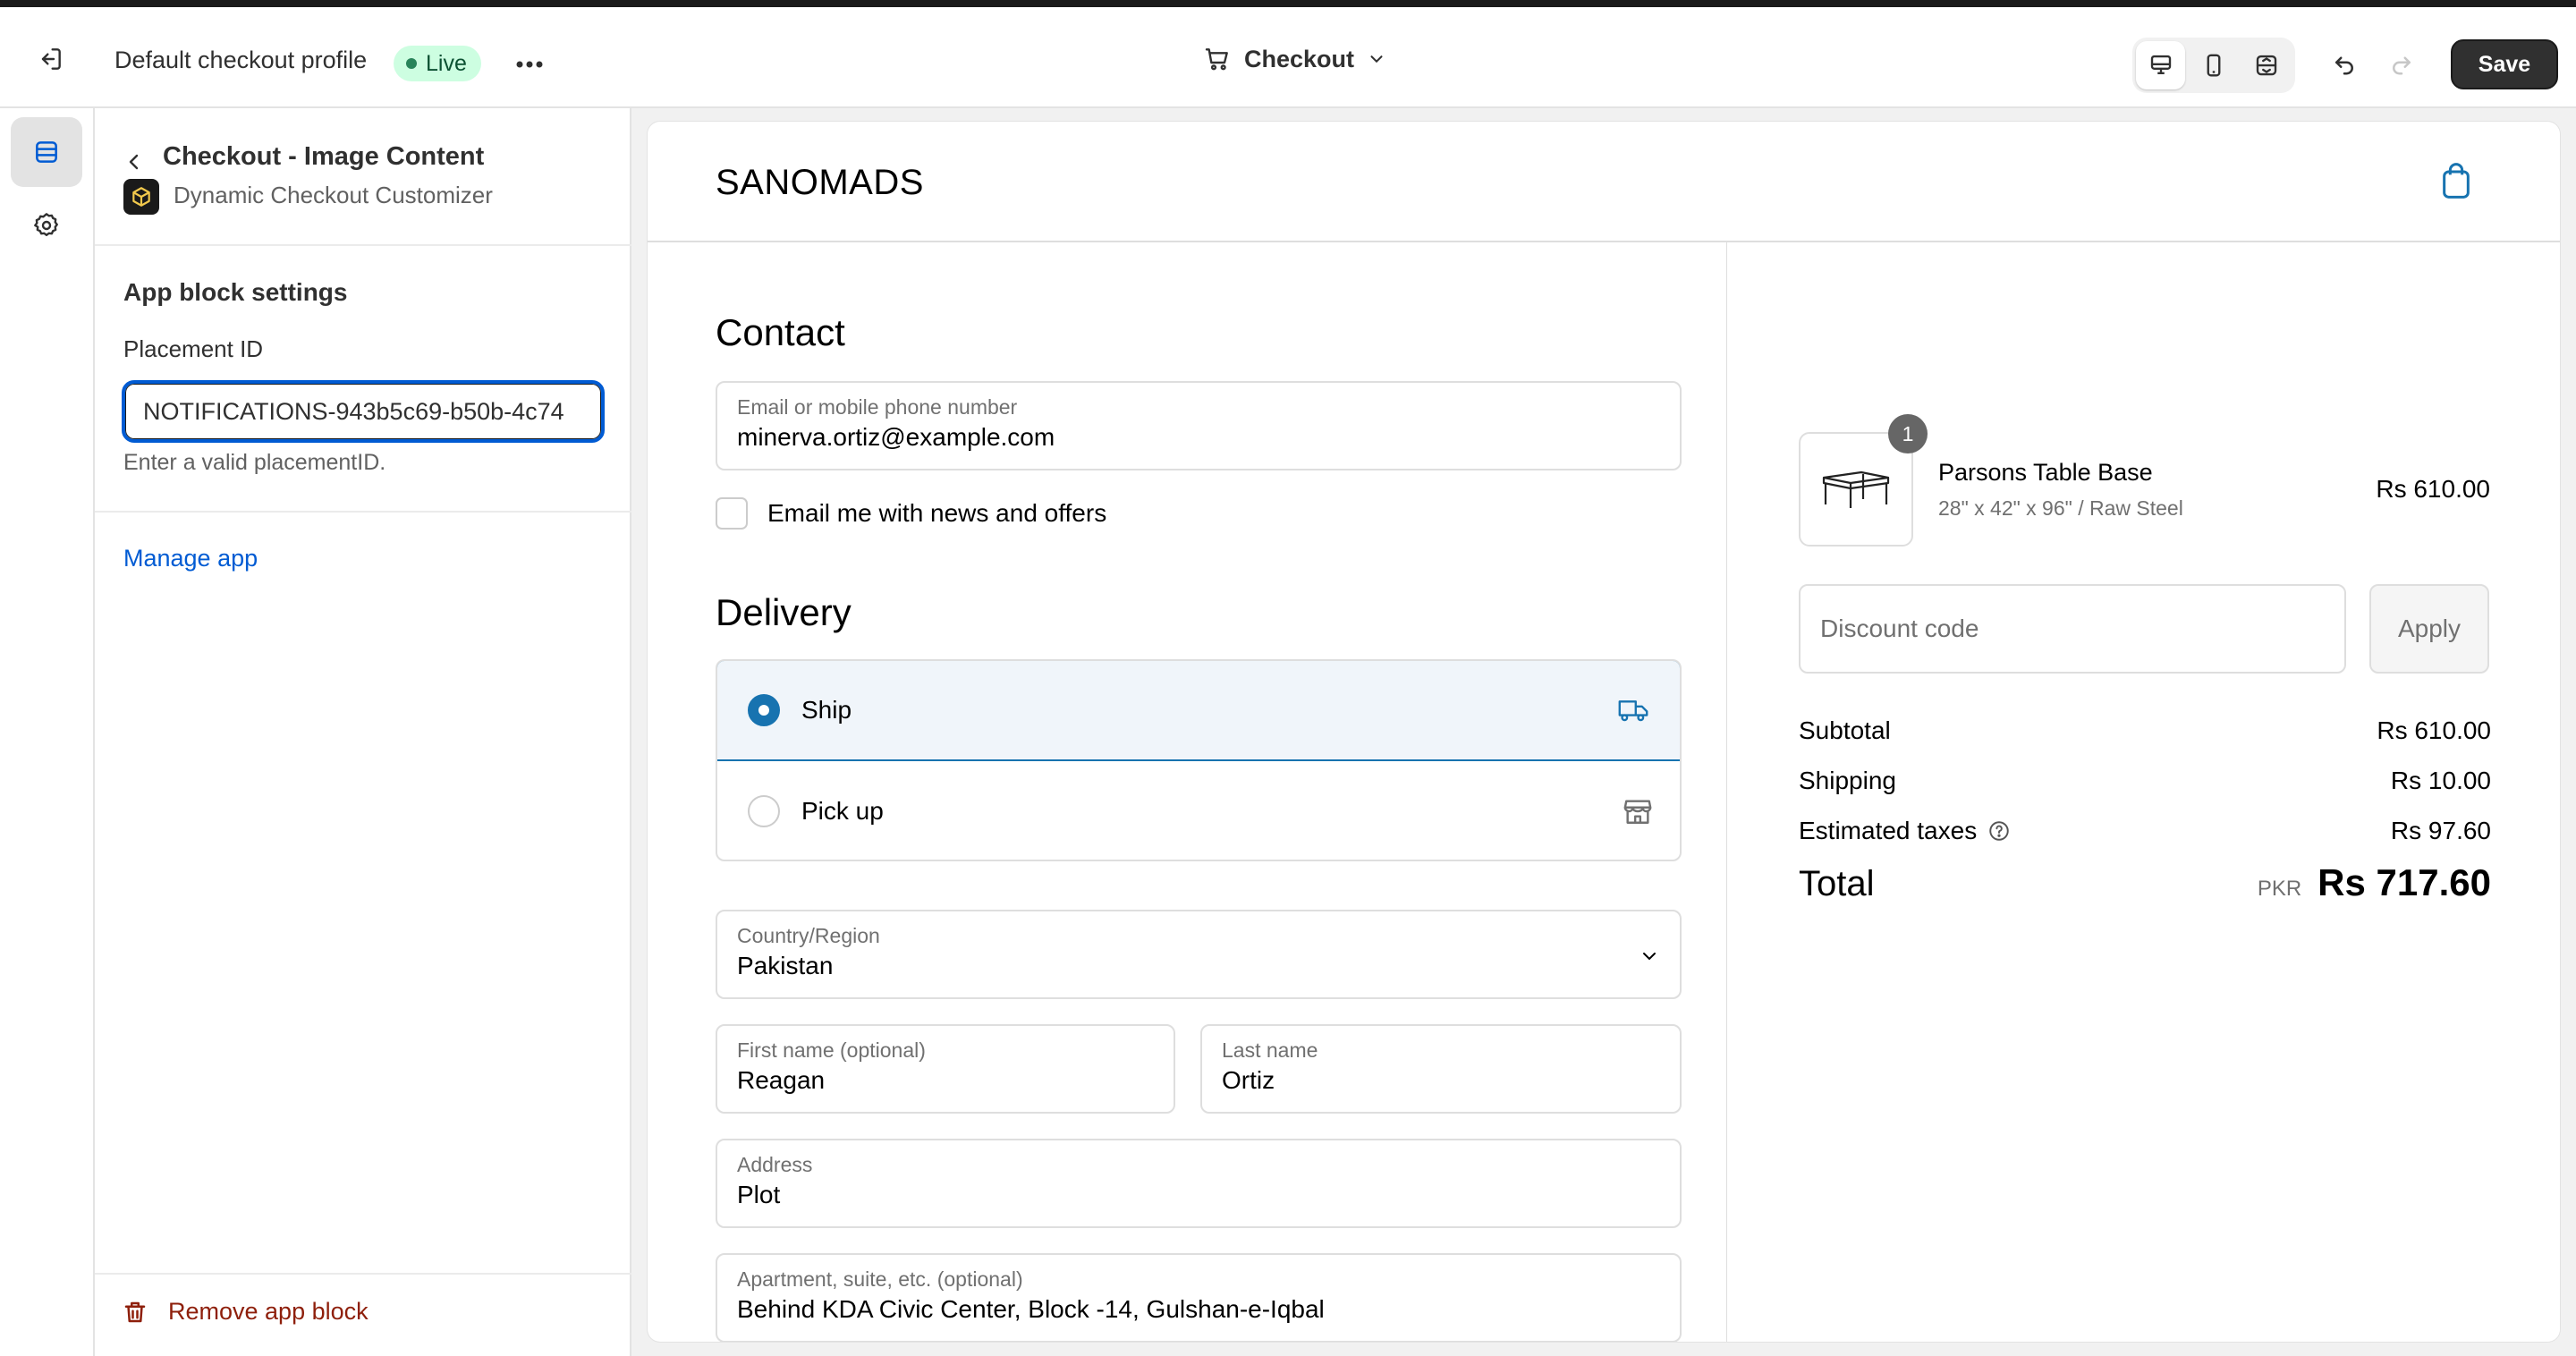 The width and height of the screenshot is (2576, 1356). Describe the element at coordinates (2440, 780) in the screenshot. I see `shipping-value: Rs 10.00` at that location.